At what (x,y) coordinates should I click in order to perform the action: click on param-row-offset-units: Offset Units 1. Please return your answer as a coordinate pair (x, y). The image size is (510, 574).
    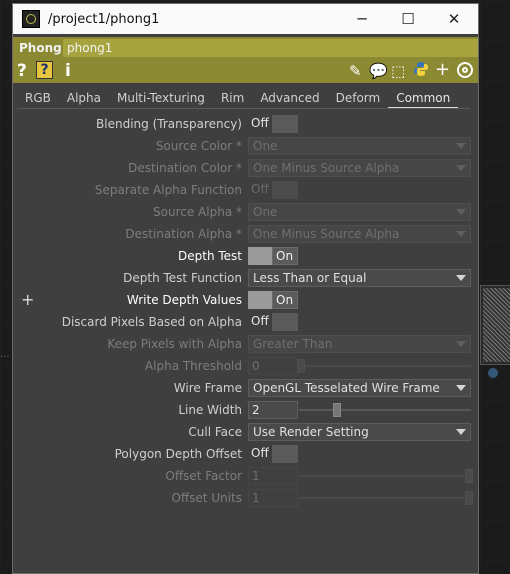
    Looking at the image, I should click on (245, 498).